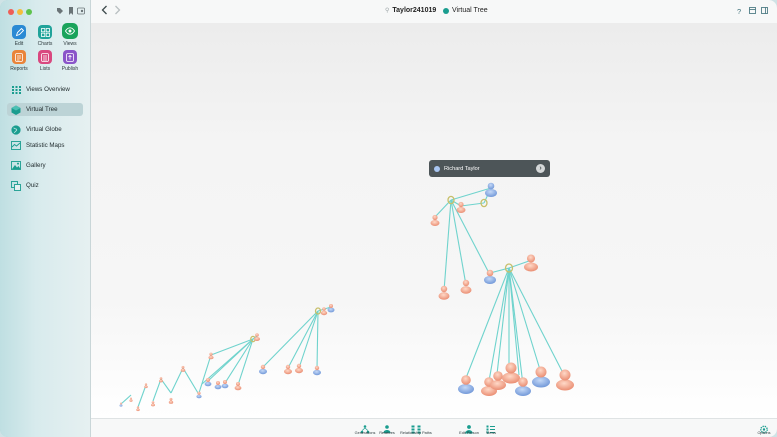 This screenshot has height=437, width=777. I want to click on sidebar-item-quiz: Quiz, so click(45, 185).